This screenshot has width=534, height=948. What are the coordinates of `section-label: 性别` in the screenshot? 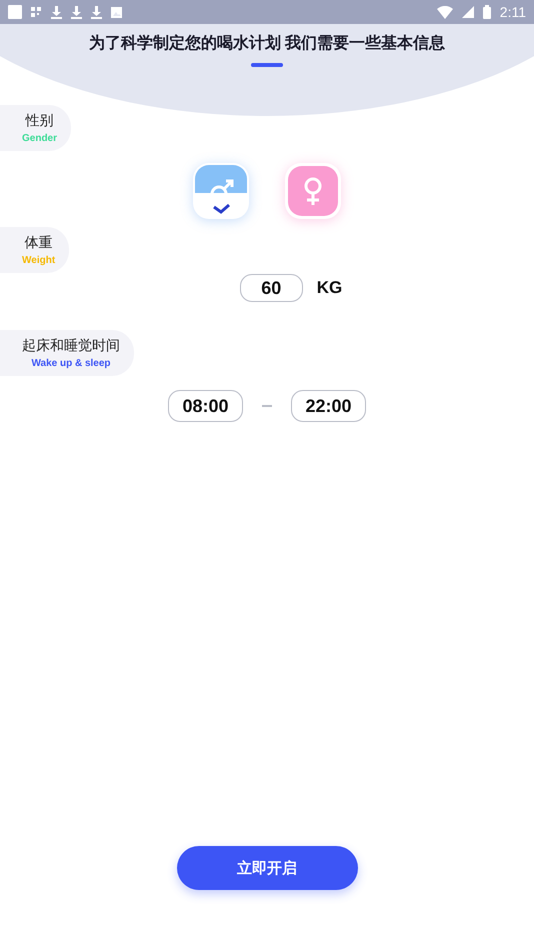 It's located at (40, 121).